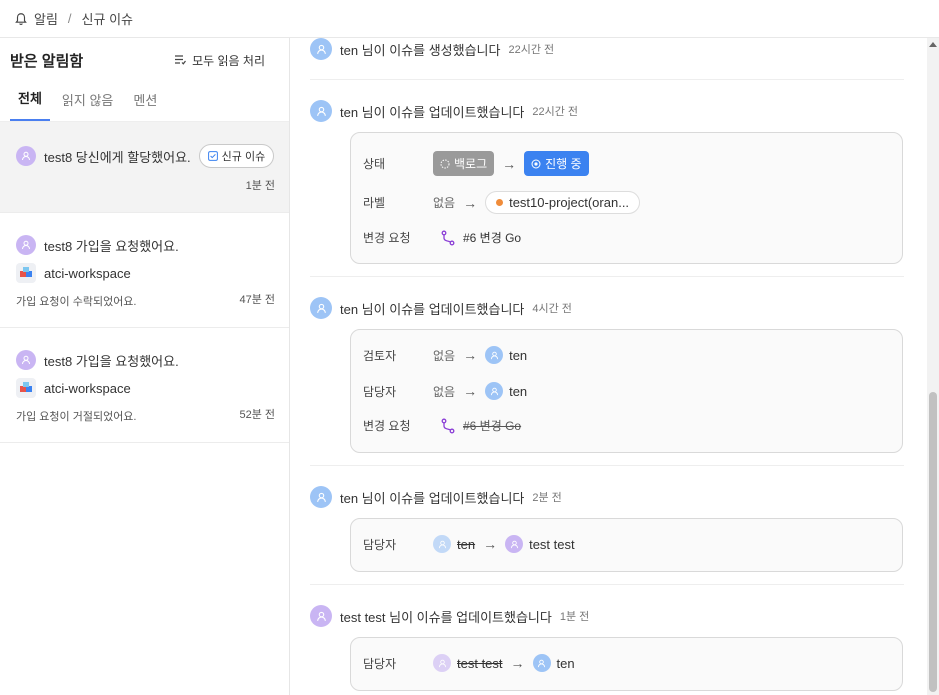  I want to click on change-row-assignee: 담당자 test test → ten, so click(469, 663).